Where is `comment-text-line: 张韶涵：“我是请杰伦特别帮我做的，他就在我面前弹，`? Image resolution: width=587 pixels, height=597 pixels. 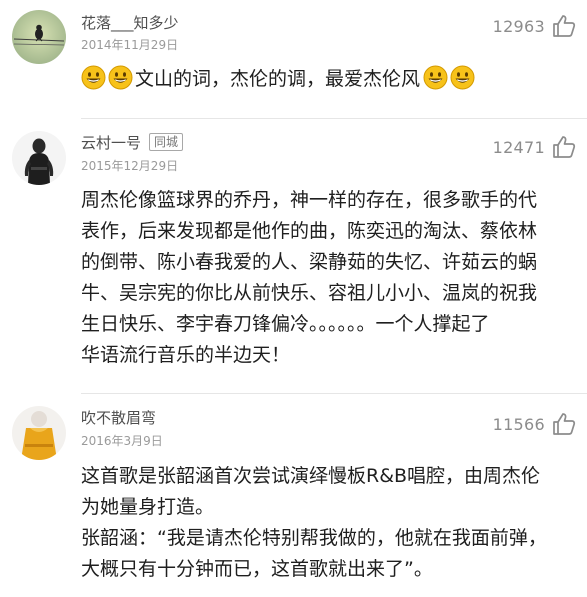 comment-text-line: 张韶涵：“我是请杰伦特别帮我做的，他就在我面前弹， is located at coordinates (314, 538).